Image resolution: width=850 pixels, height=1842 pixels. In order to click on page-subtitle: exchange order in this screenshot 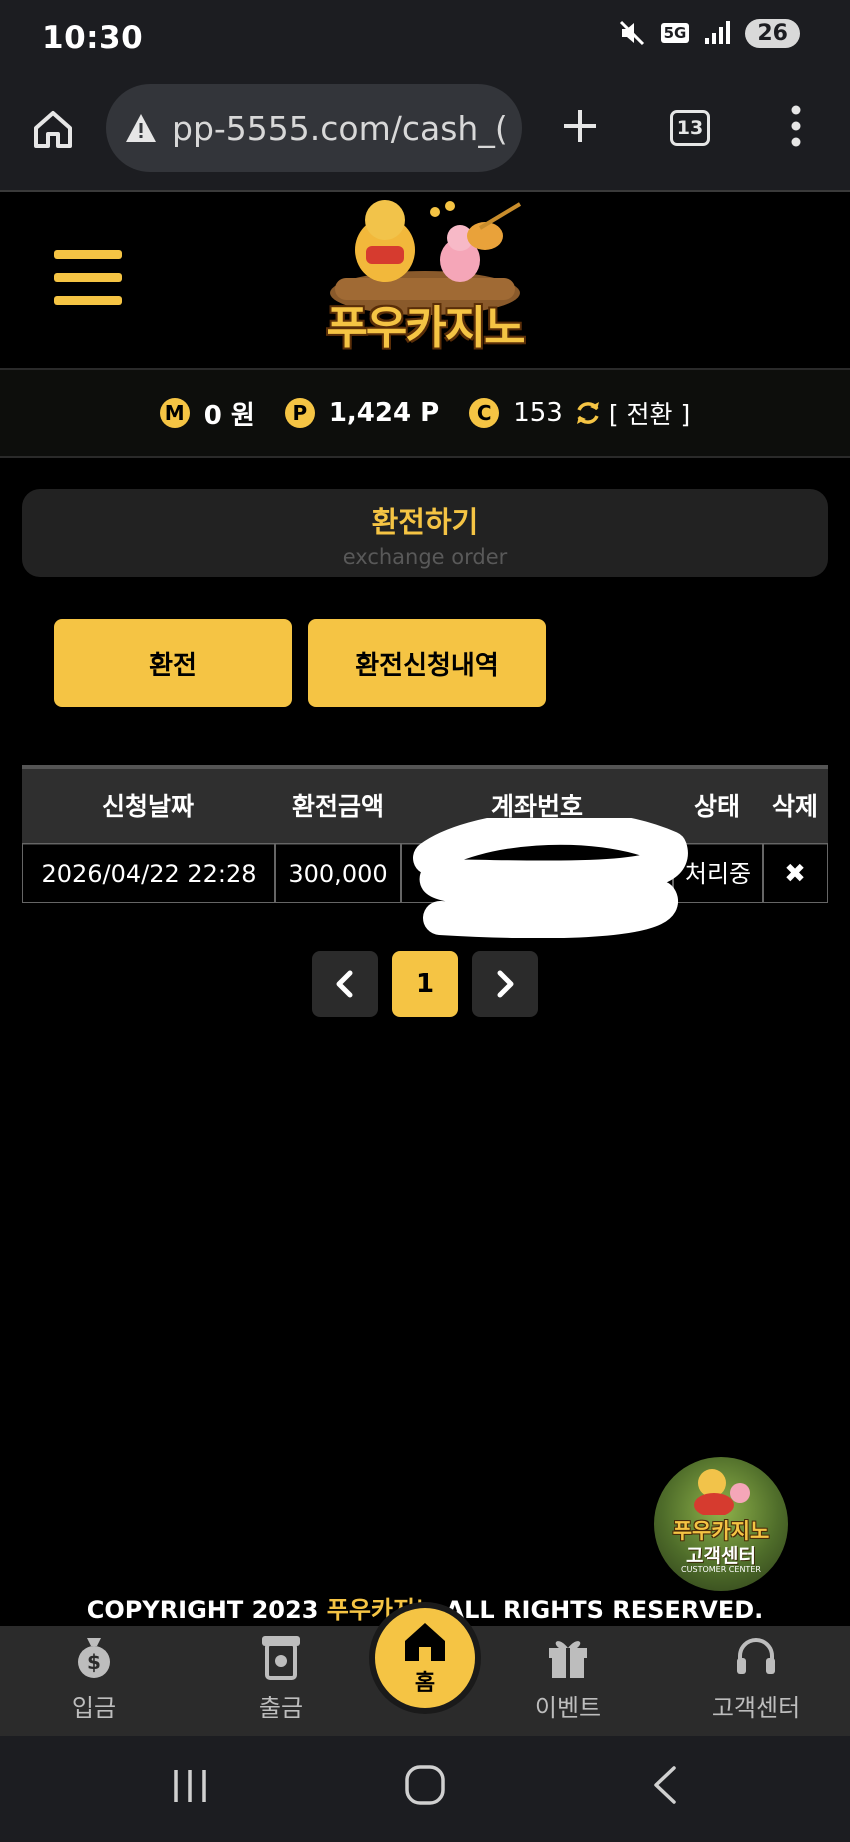, I will do `click(425, 557)`.